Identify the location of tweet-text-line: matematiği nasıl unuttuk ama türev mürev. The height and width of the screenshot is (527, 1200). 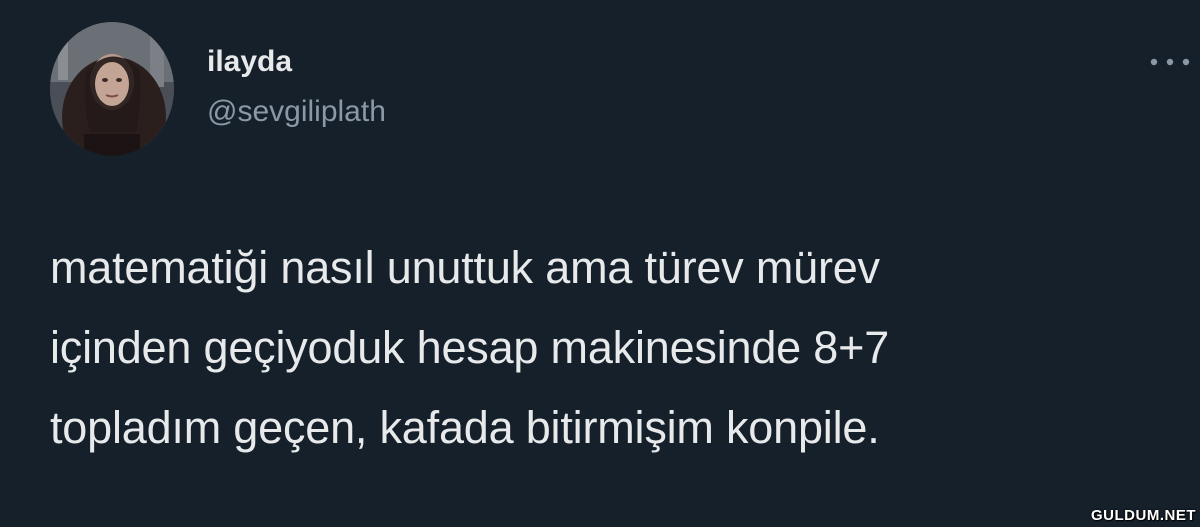
(465, 267).